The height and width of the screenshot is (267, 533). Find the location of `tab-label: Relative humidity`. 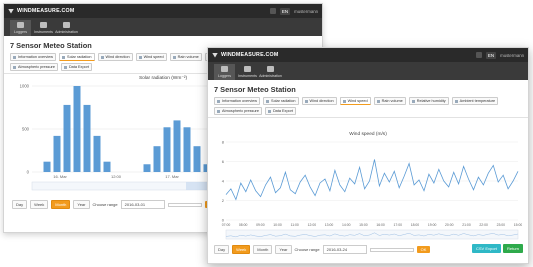

tab-label: Relative humidity is located at coordinates (431, 101).